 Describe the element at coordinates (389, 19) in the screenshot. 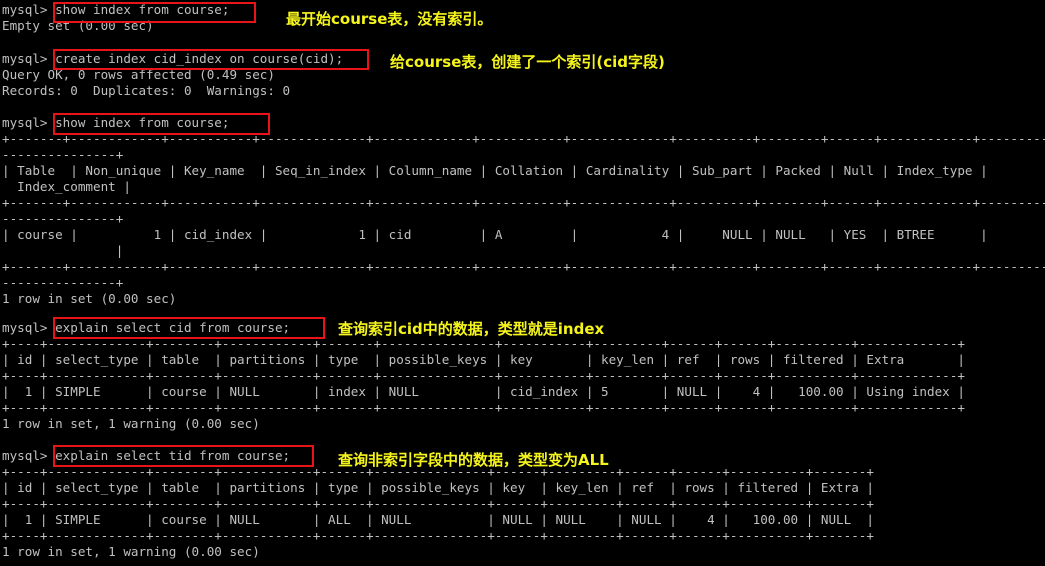

I see `annotation-no-index: 最开始course表，没有索引。` at that location.